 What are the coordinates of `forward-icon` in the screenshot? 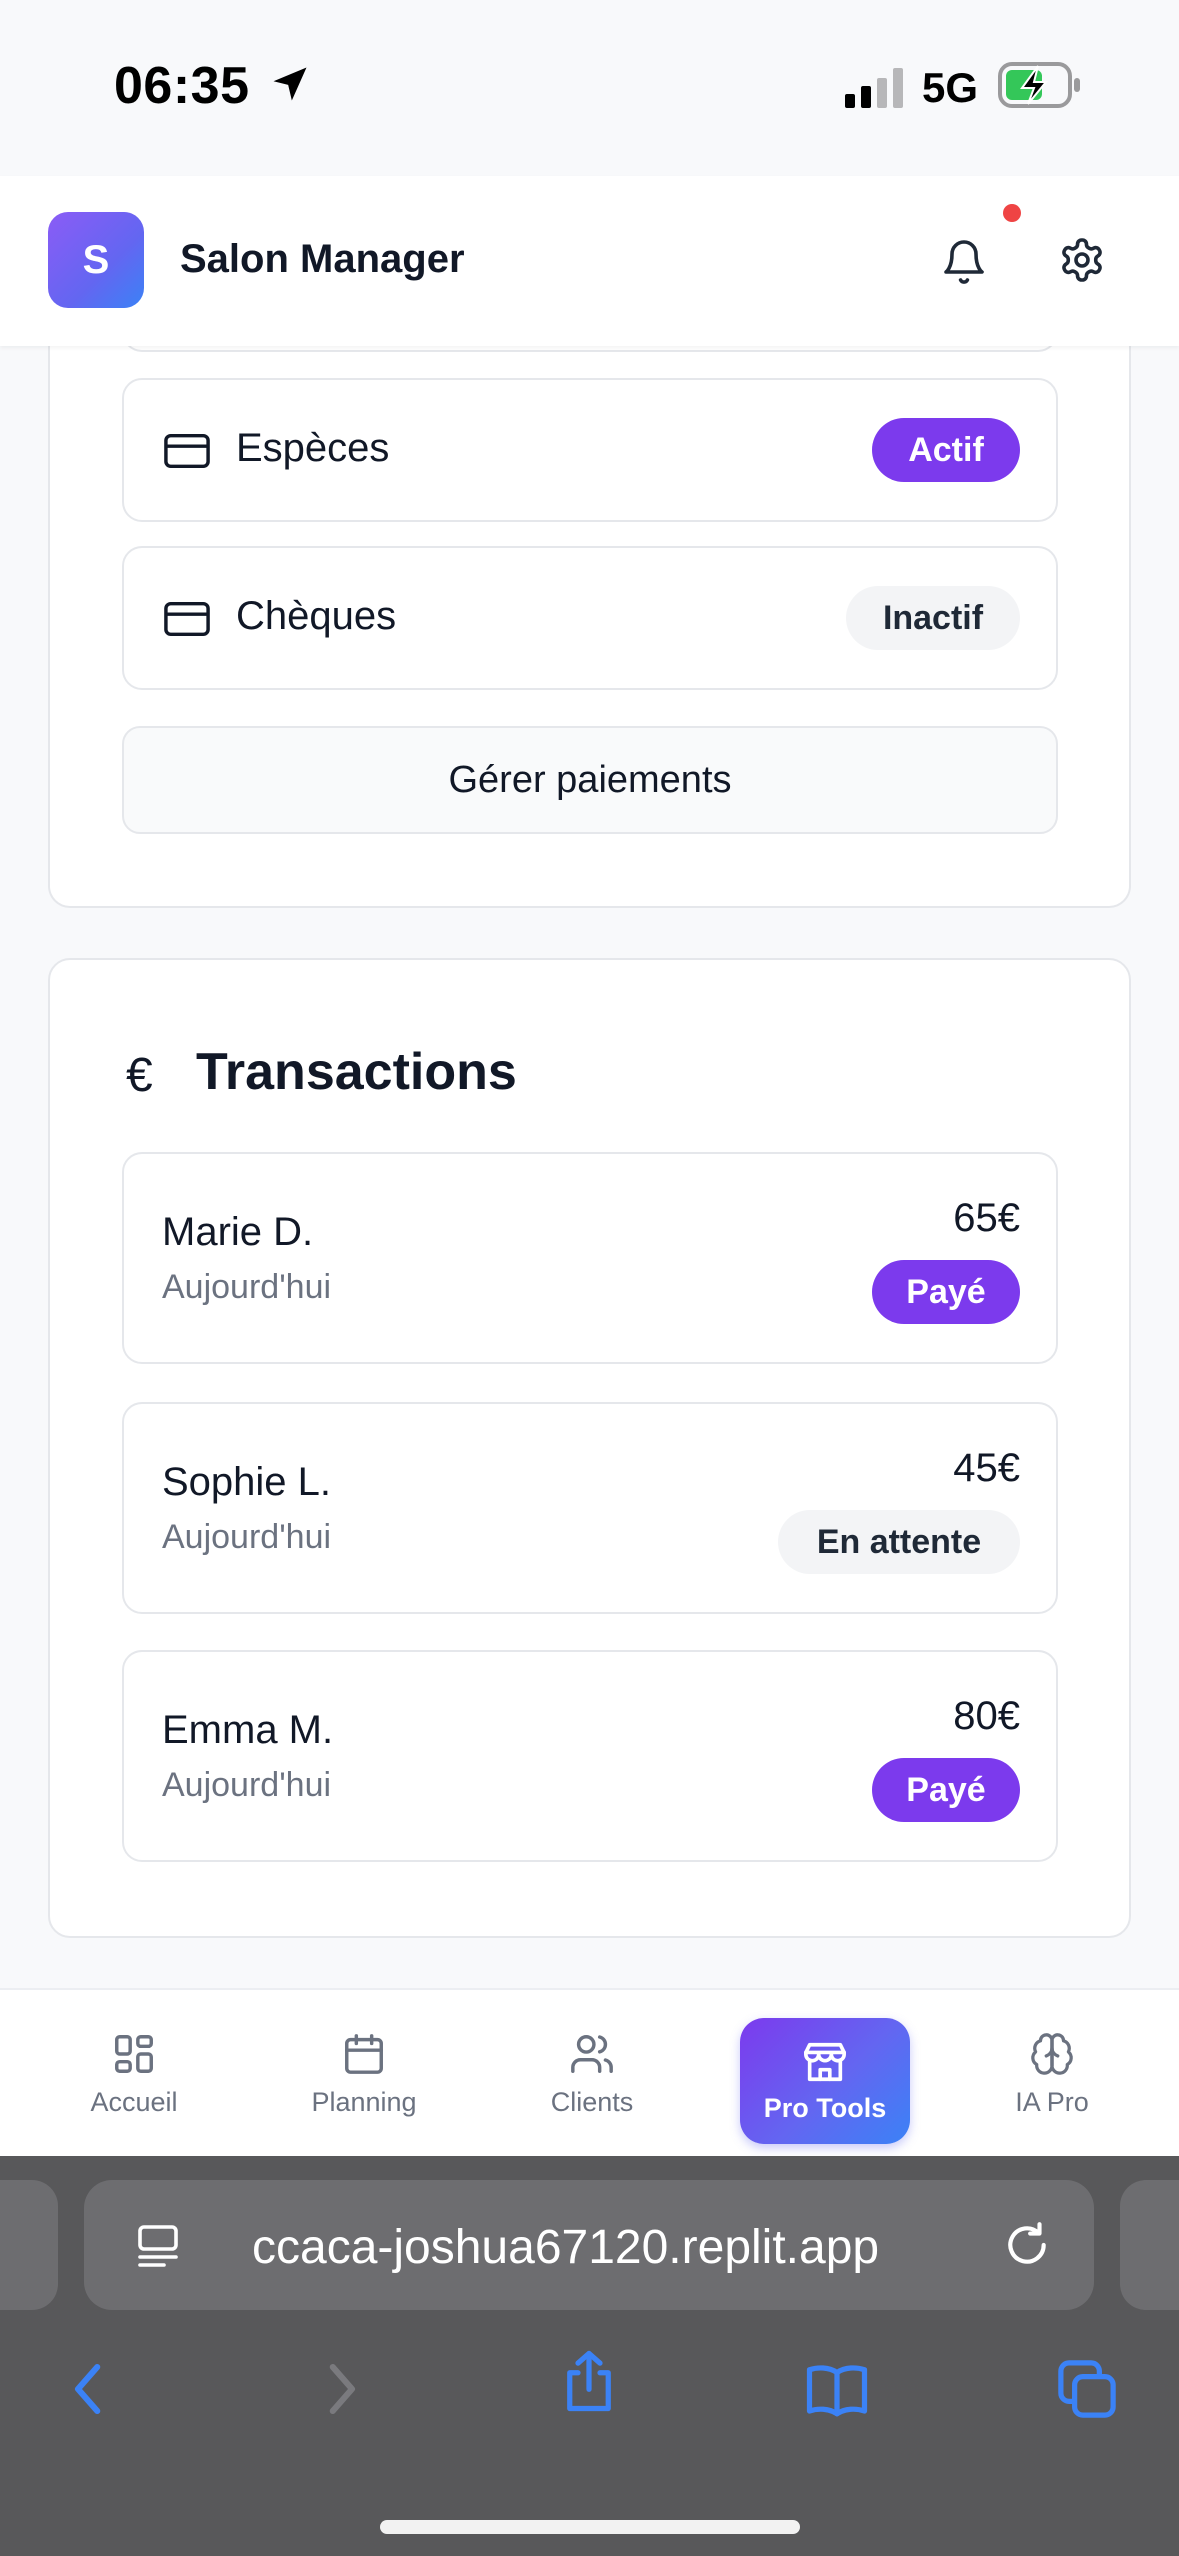 It's located at (341, 2389).